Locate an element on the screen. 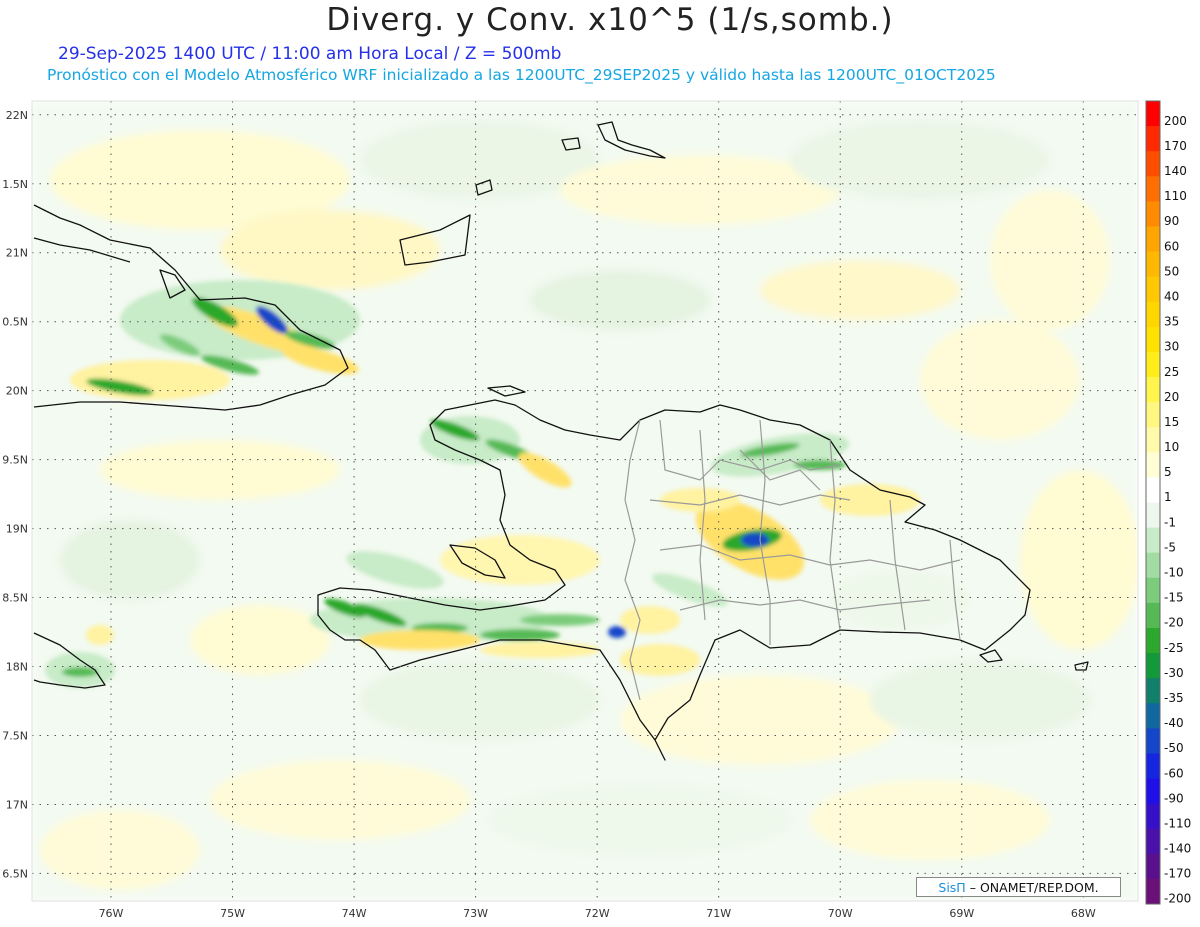 The height and width of the screenshot is (927, 1200). lon-label: 73W is located at coordinates (475, 913).